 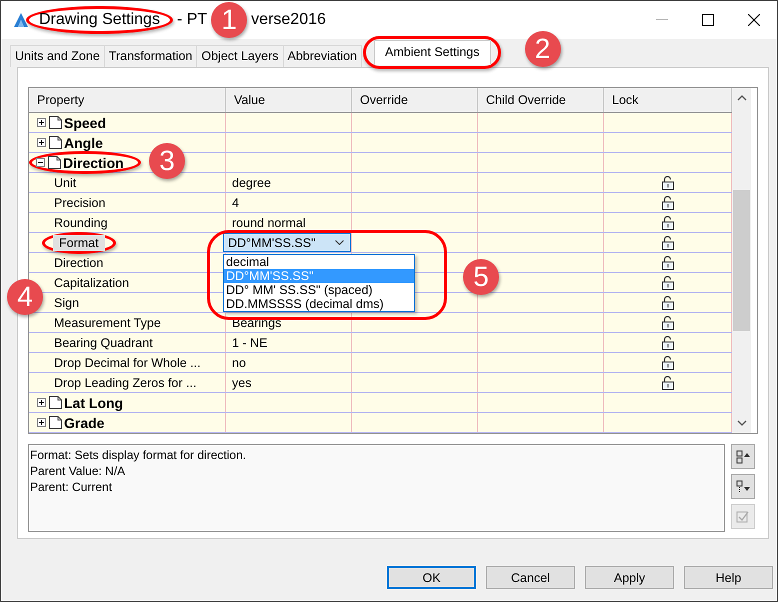 What do you see at coordinates (741, 423) in the screenshot?
I see `scroll-down-icon` at bounding box center [741, 423].